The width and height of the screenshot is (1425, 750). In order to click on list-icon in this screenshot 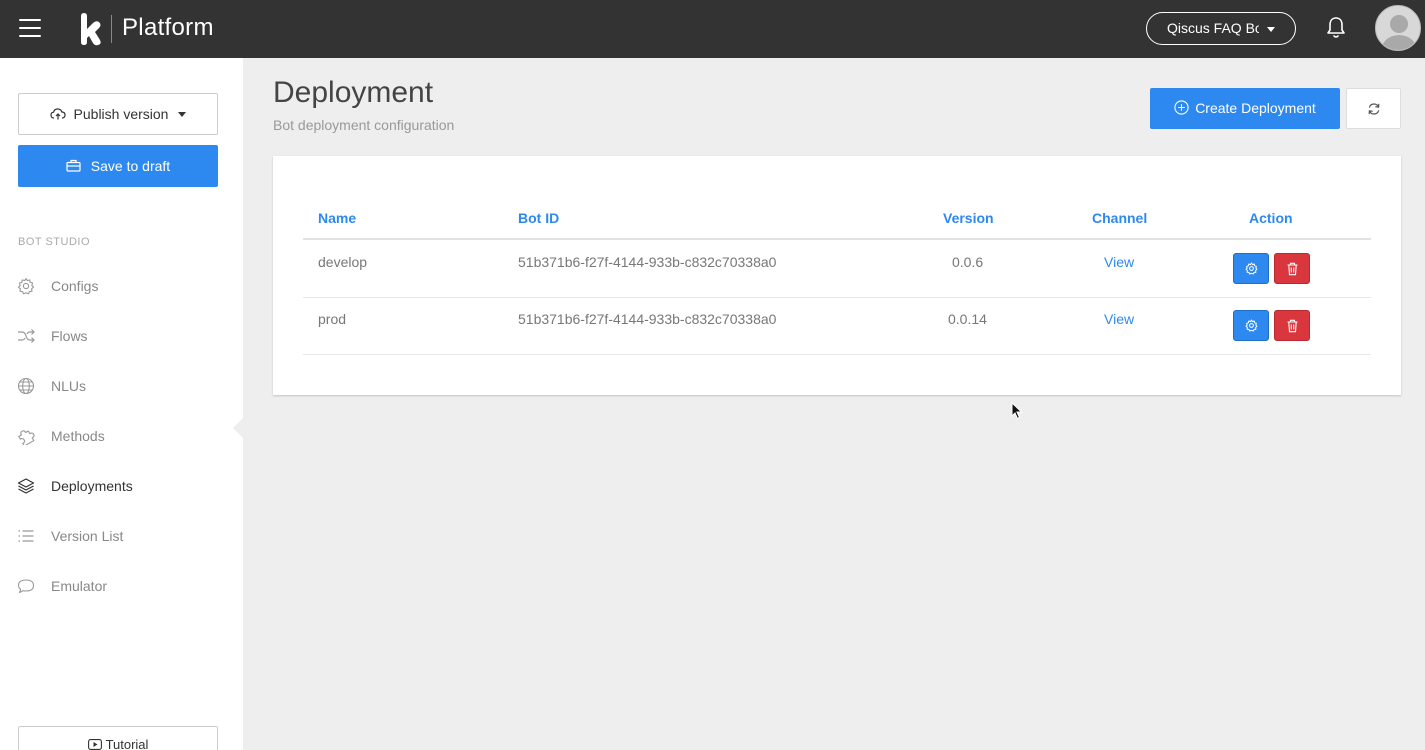, I will do `click(26, 536)`.